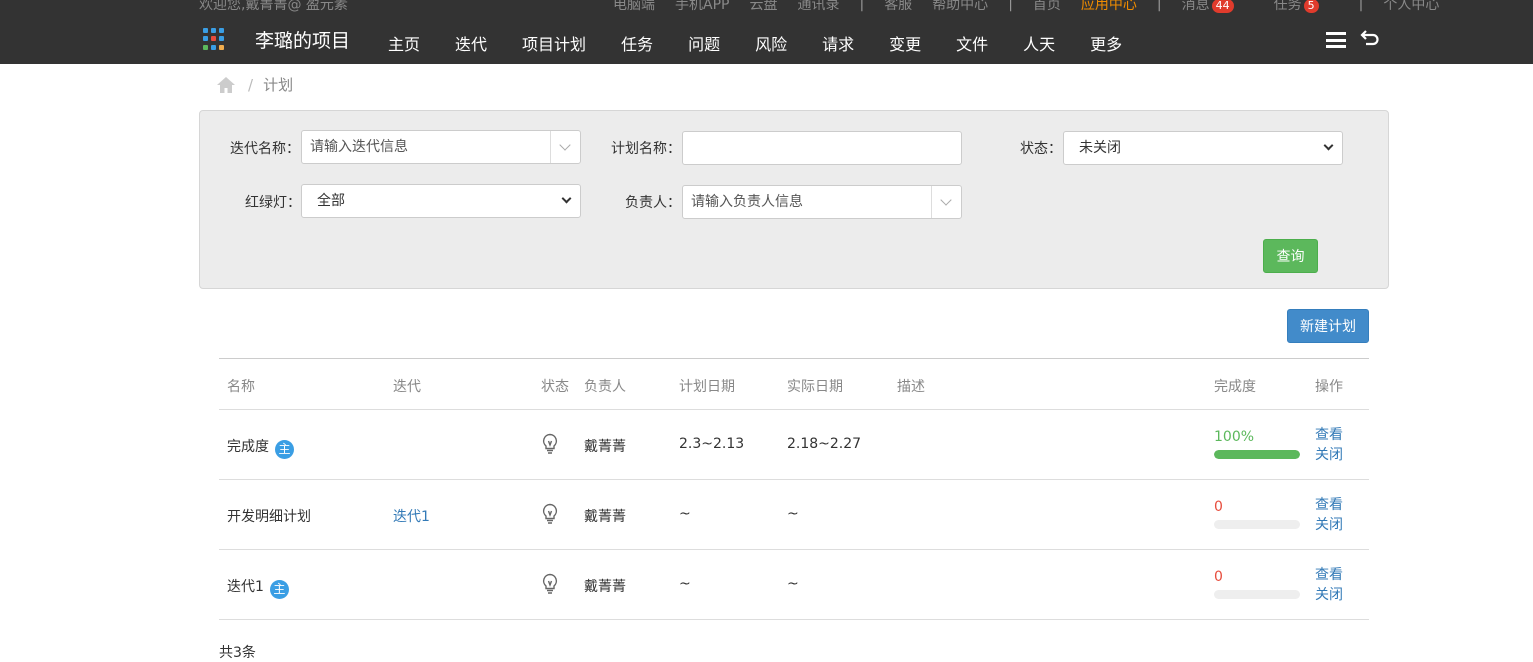  Describe the element at coordinates (1411, 7) in the screenshot. I see `link-personal-center: 个人中心` at that location.